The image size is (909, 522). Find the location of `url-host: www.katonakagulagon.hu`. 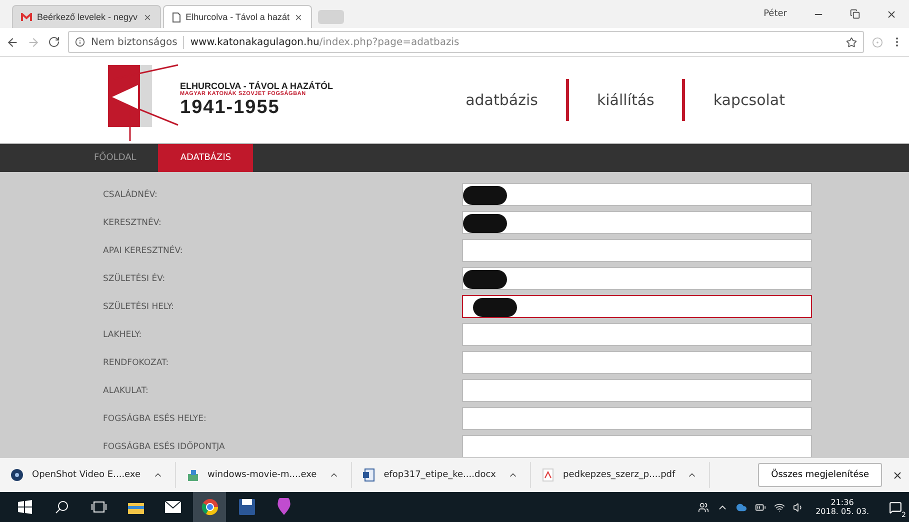

url-host: www.katonakagulagon.hu is located at coordinates (255, 42).